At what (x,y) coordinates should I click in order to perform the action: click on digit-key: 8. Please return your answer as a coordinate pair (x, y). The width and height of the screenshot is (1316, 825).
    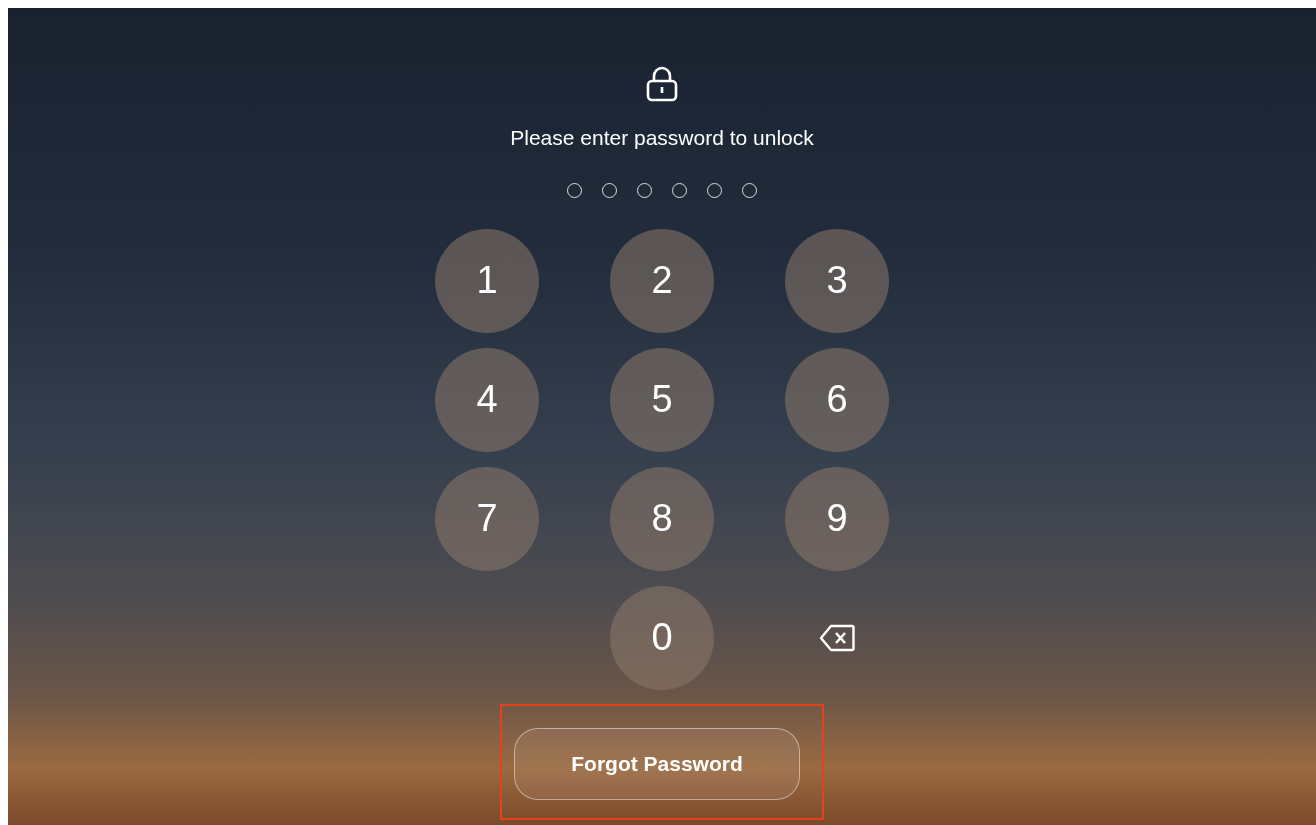
    Looking at the image, I should click on (662, 518).